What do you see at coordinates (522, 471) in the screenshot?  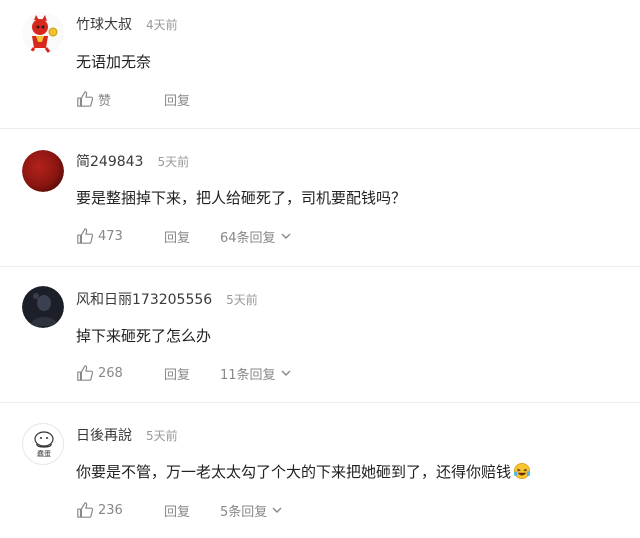 I see `laughing-tears-emoji-icon` at bounding box center [522, 471].